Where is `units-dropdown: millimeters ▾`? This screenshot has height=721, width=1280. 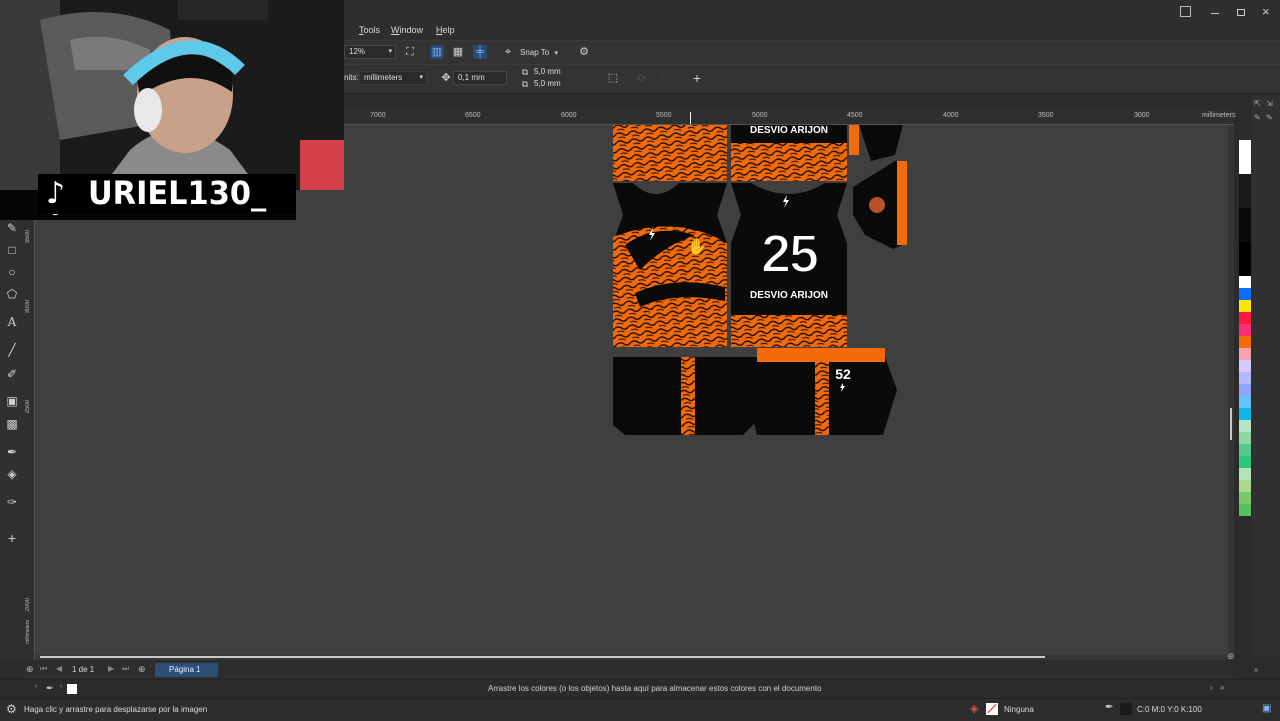 units-dropdown: millimeters ▾ is located at coordinates (393, 78).